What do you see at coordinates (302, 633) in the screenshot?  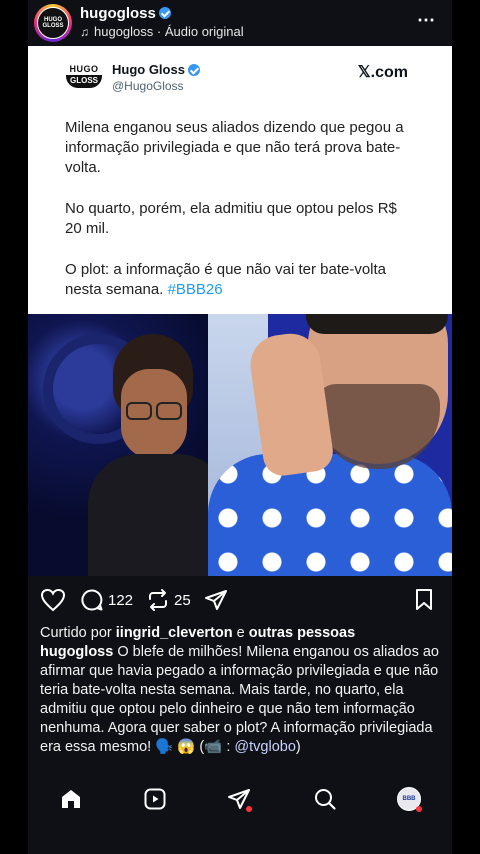 I see `liked-by-others: outras pessoas` at bounding box center [302, 633].